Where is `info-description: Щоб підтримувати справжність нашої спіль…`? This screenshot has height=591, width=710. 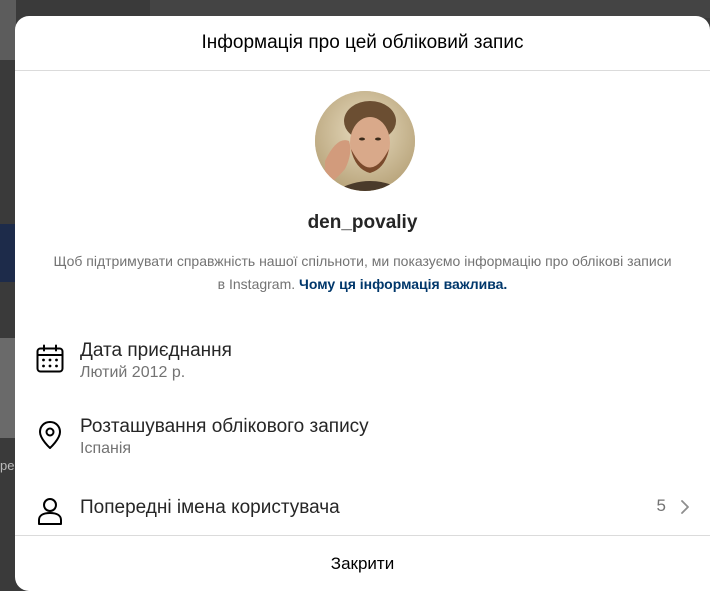
info-description: Щоб підтримувати справжність нашої спіль… is located at coordinates (362, 273).